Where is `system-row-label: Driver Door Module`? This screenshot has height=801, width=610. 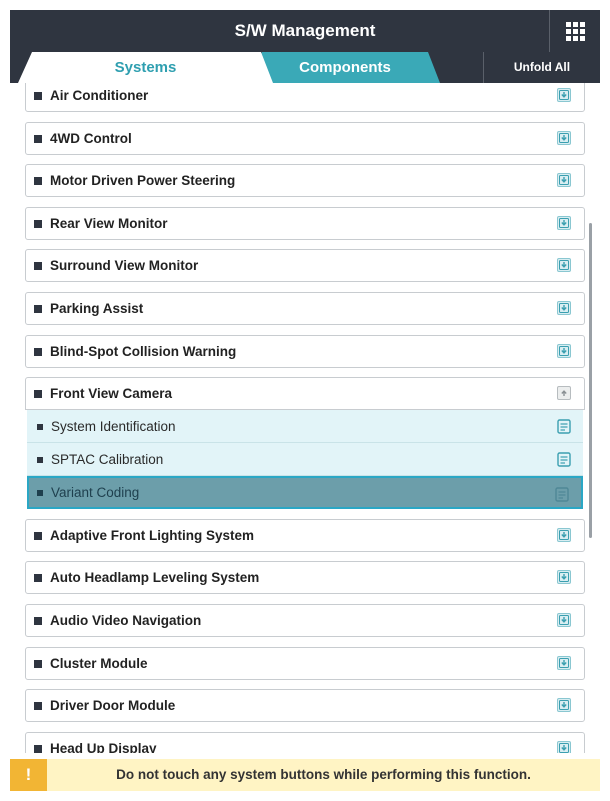 system-row-label: Driver Door Module is located at coordinates (113, 706).